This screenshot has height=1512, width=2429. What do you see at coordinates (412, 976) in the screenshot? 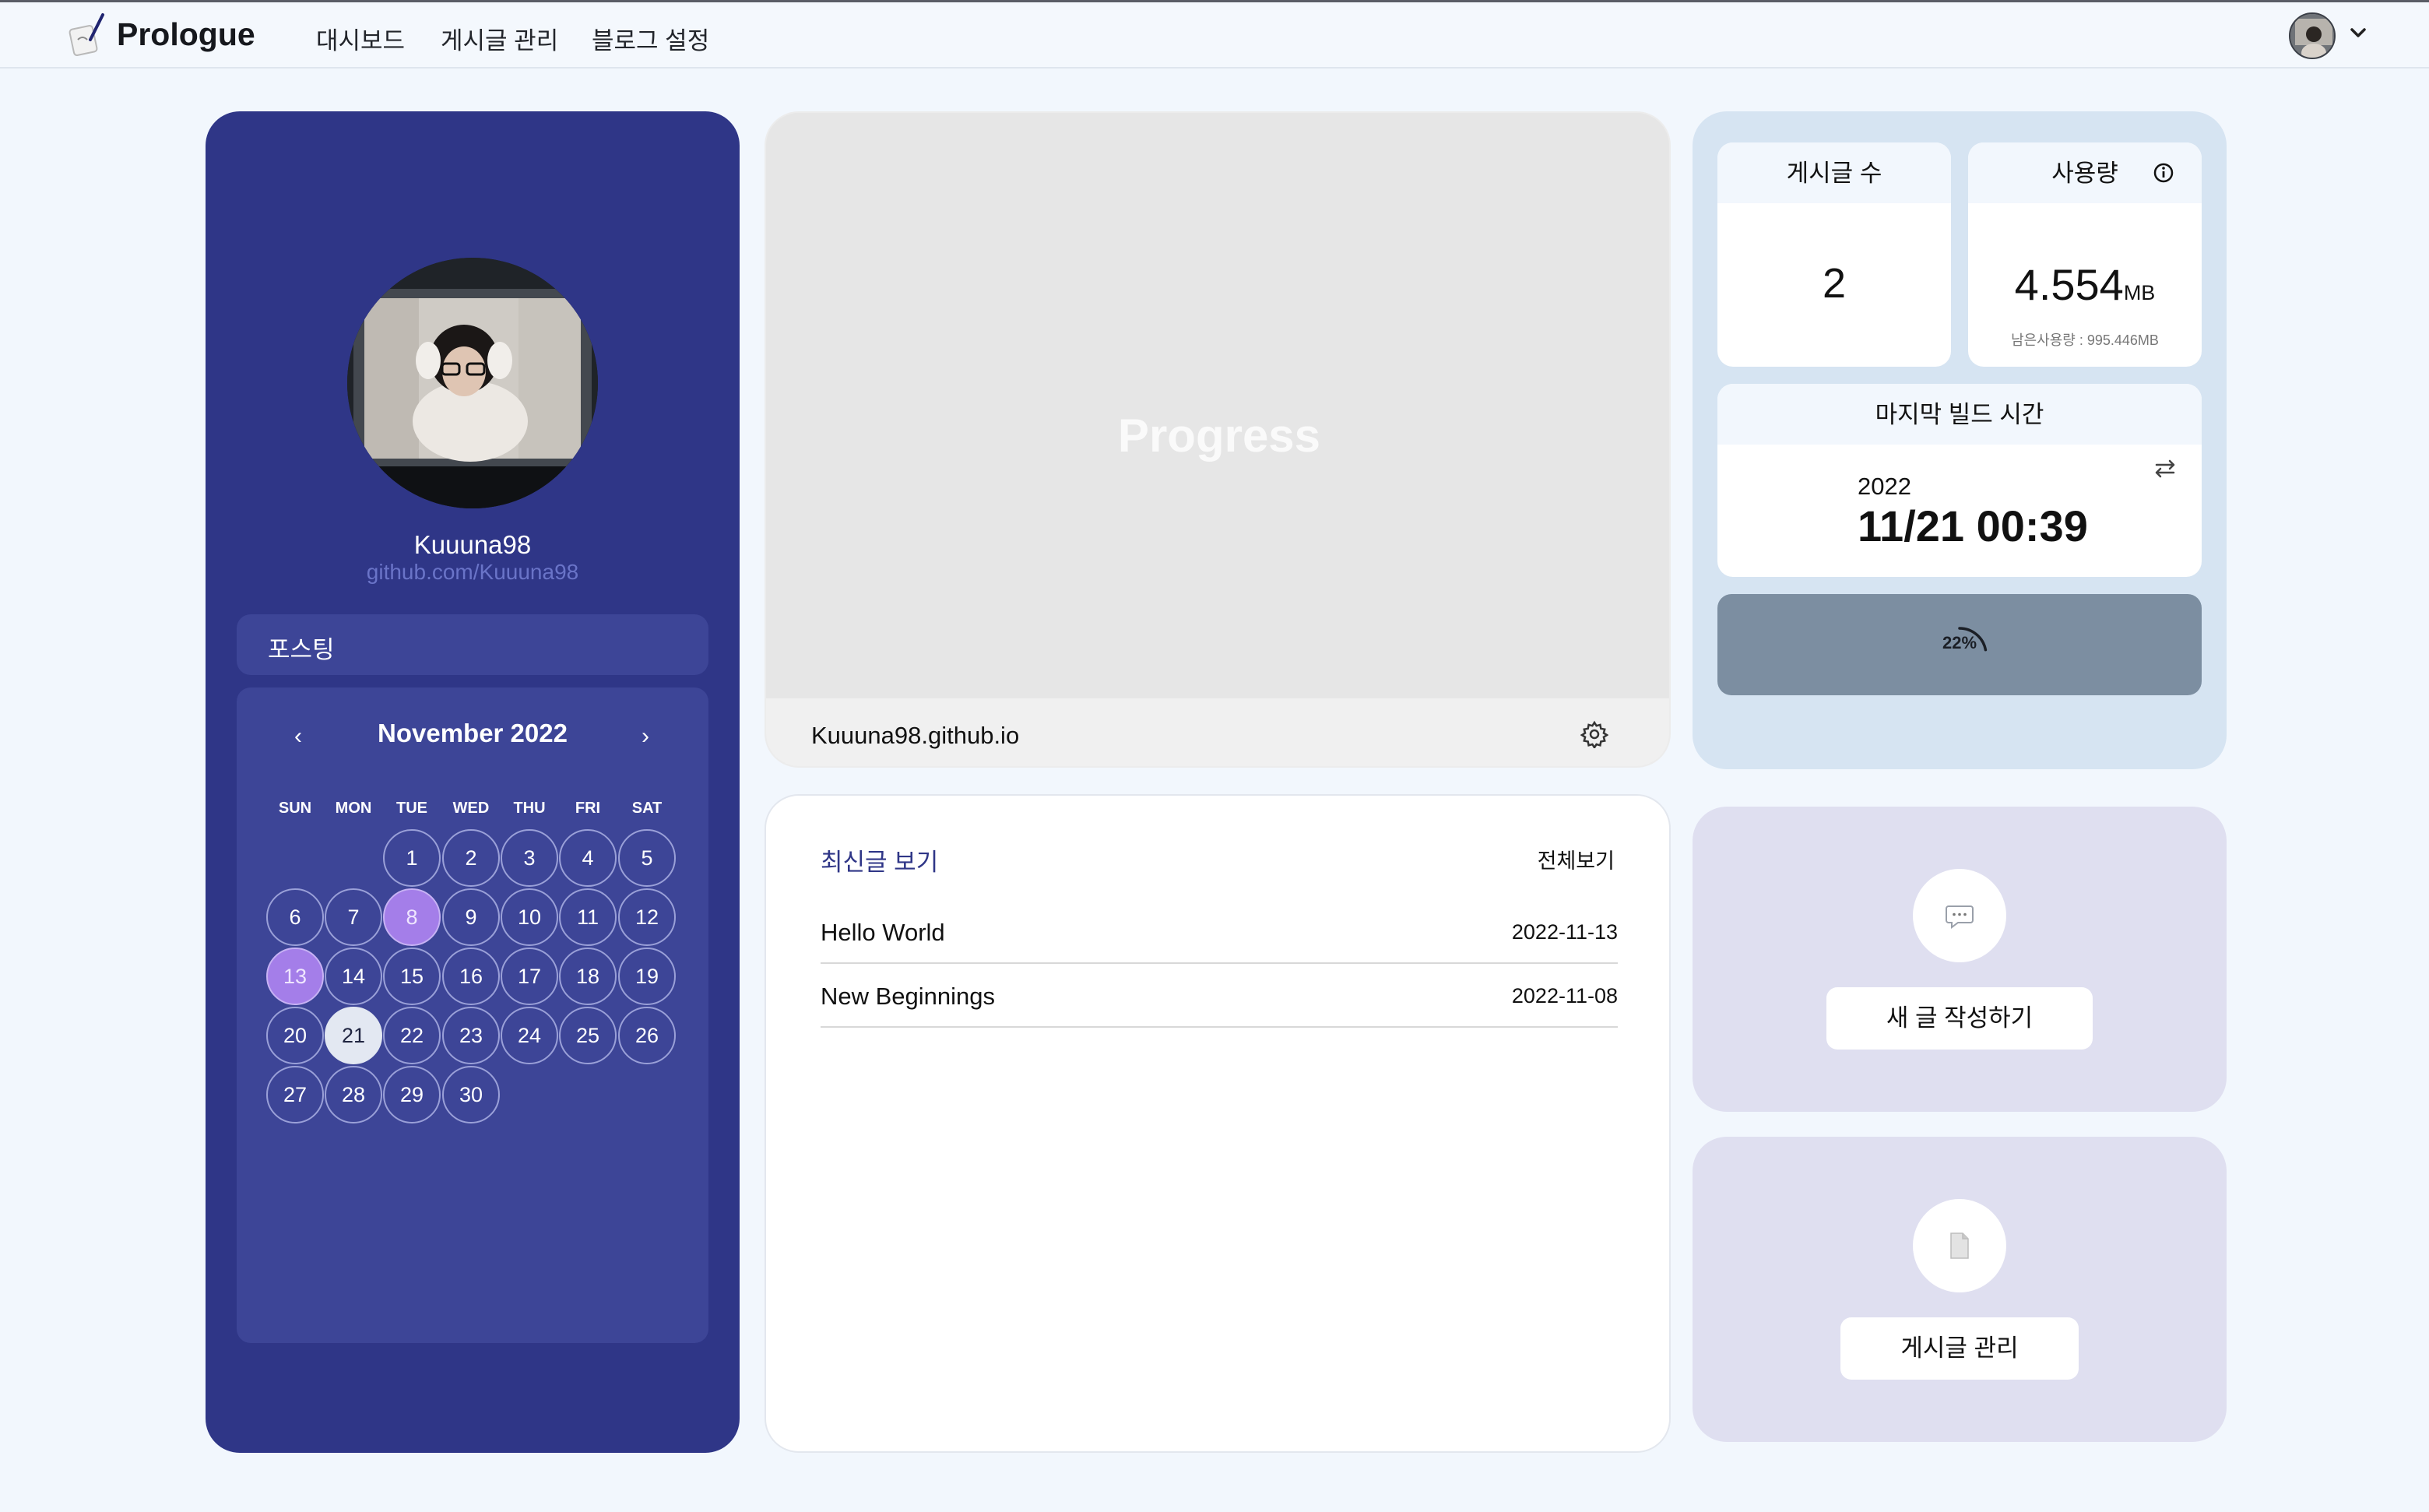
I see `calendar-day: 15` at bounding box center [412, 976].